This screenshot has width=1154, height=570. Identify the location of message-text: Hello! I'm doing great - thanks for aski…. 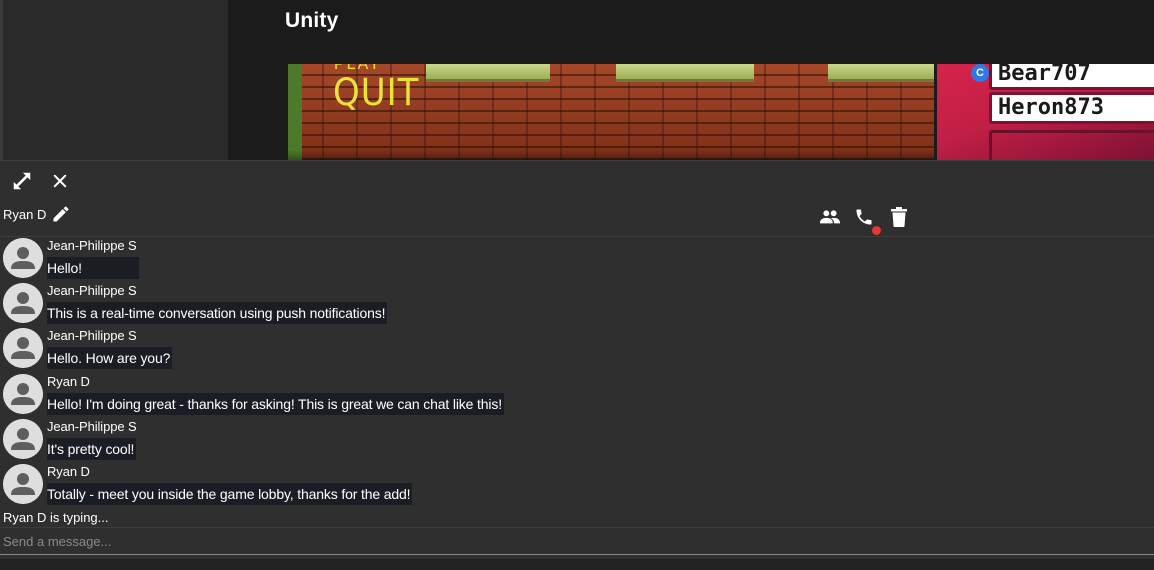
(275, 404).